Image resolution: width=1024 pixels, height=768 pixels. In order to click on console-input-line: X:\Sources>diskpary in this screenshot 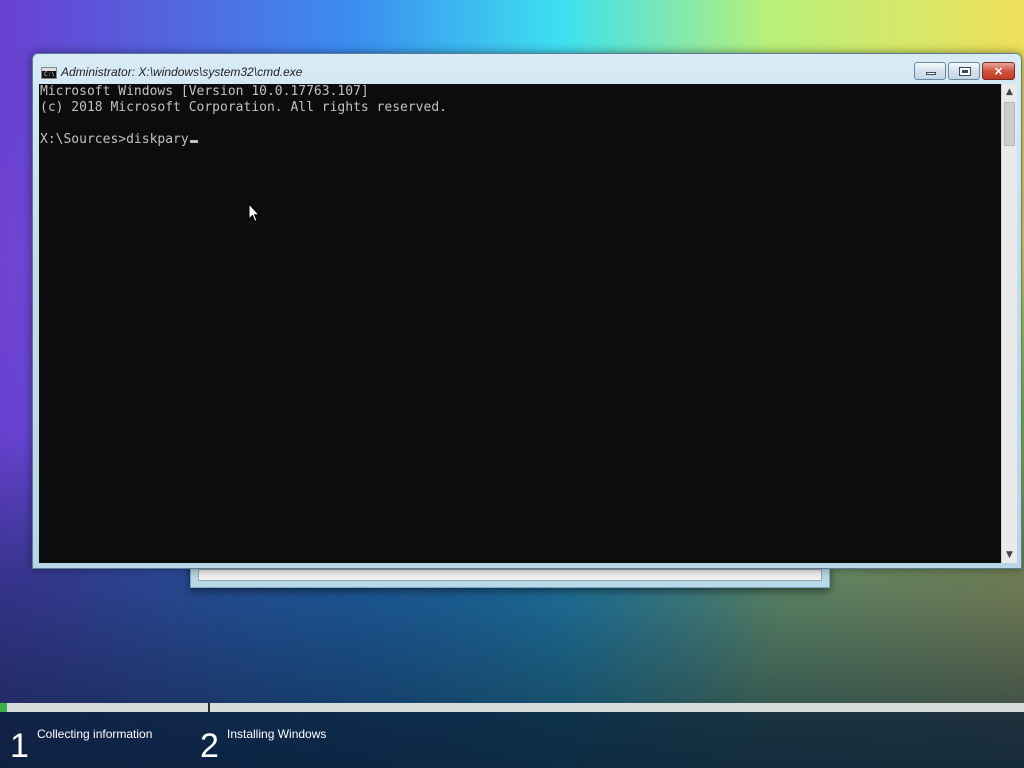, I will do `click(520, 140)`.